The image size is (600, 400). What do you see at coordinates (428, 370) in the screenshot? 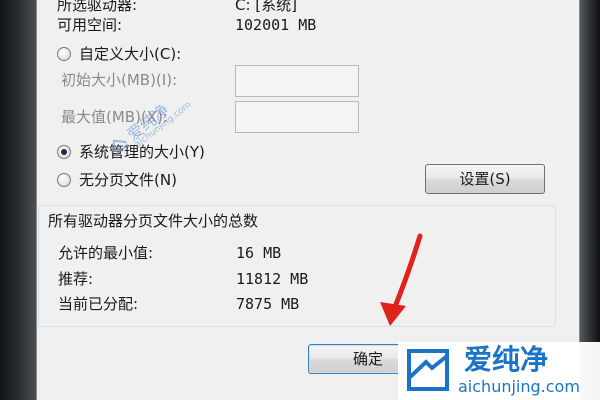
I see `brand-logo-icon` at bounding box center [428, 370].